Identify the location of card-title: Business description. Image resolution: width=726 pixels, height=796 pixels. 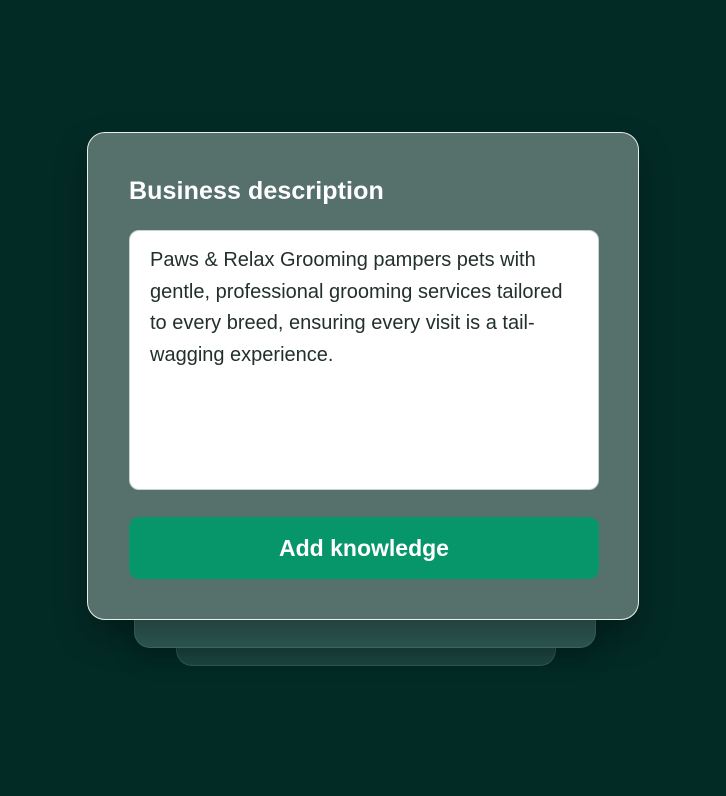
(256, 191).